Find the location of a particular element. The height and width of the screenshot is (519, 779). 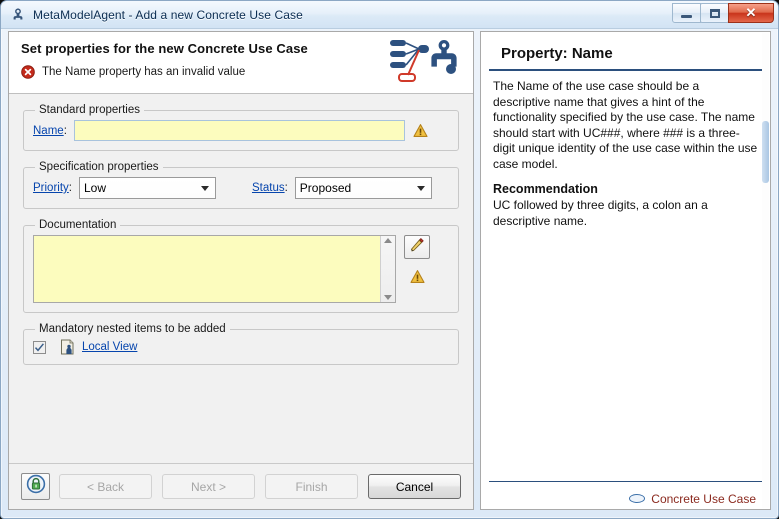

status-value: Proposed is located at coordinates (325, 188).